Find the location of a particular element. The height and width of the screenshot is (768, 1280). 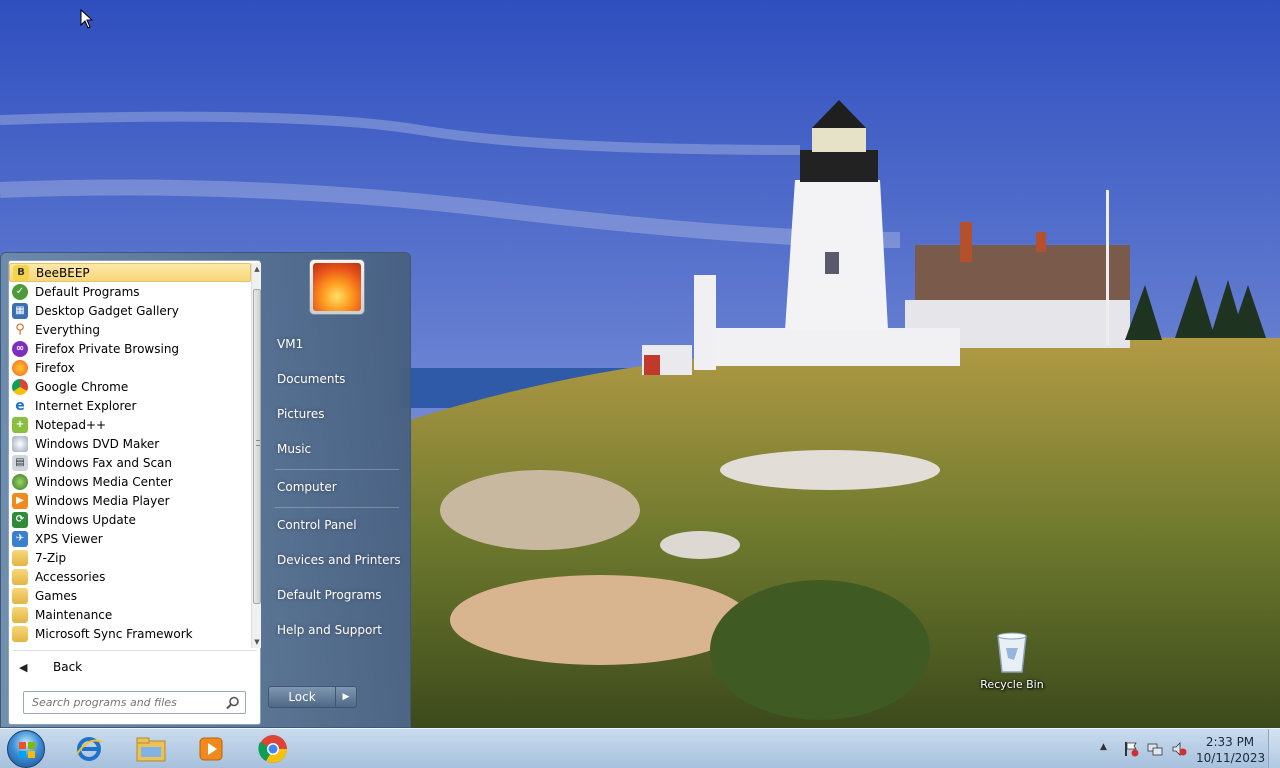

place-devices-and-printers: Devices and Printers is located at coordinates (339, 560).